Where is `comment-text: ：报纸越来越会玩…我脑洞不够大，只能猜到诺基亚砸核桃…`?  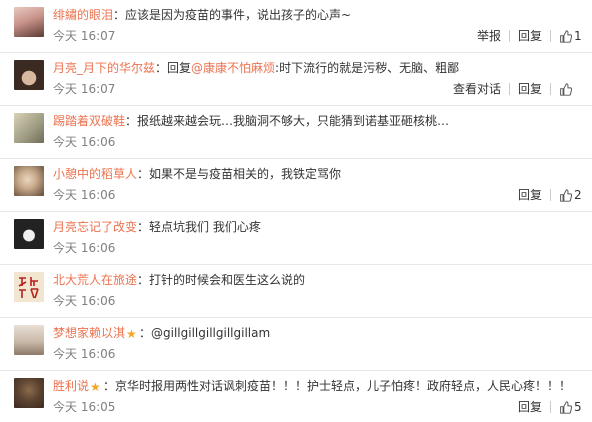
comment-text: ：报纸越来越会玩…我脑洞不够大，只能猜到诺基亚砸核桃… is located at coordinates (287, 121).